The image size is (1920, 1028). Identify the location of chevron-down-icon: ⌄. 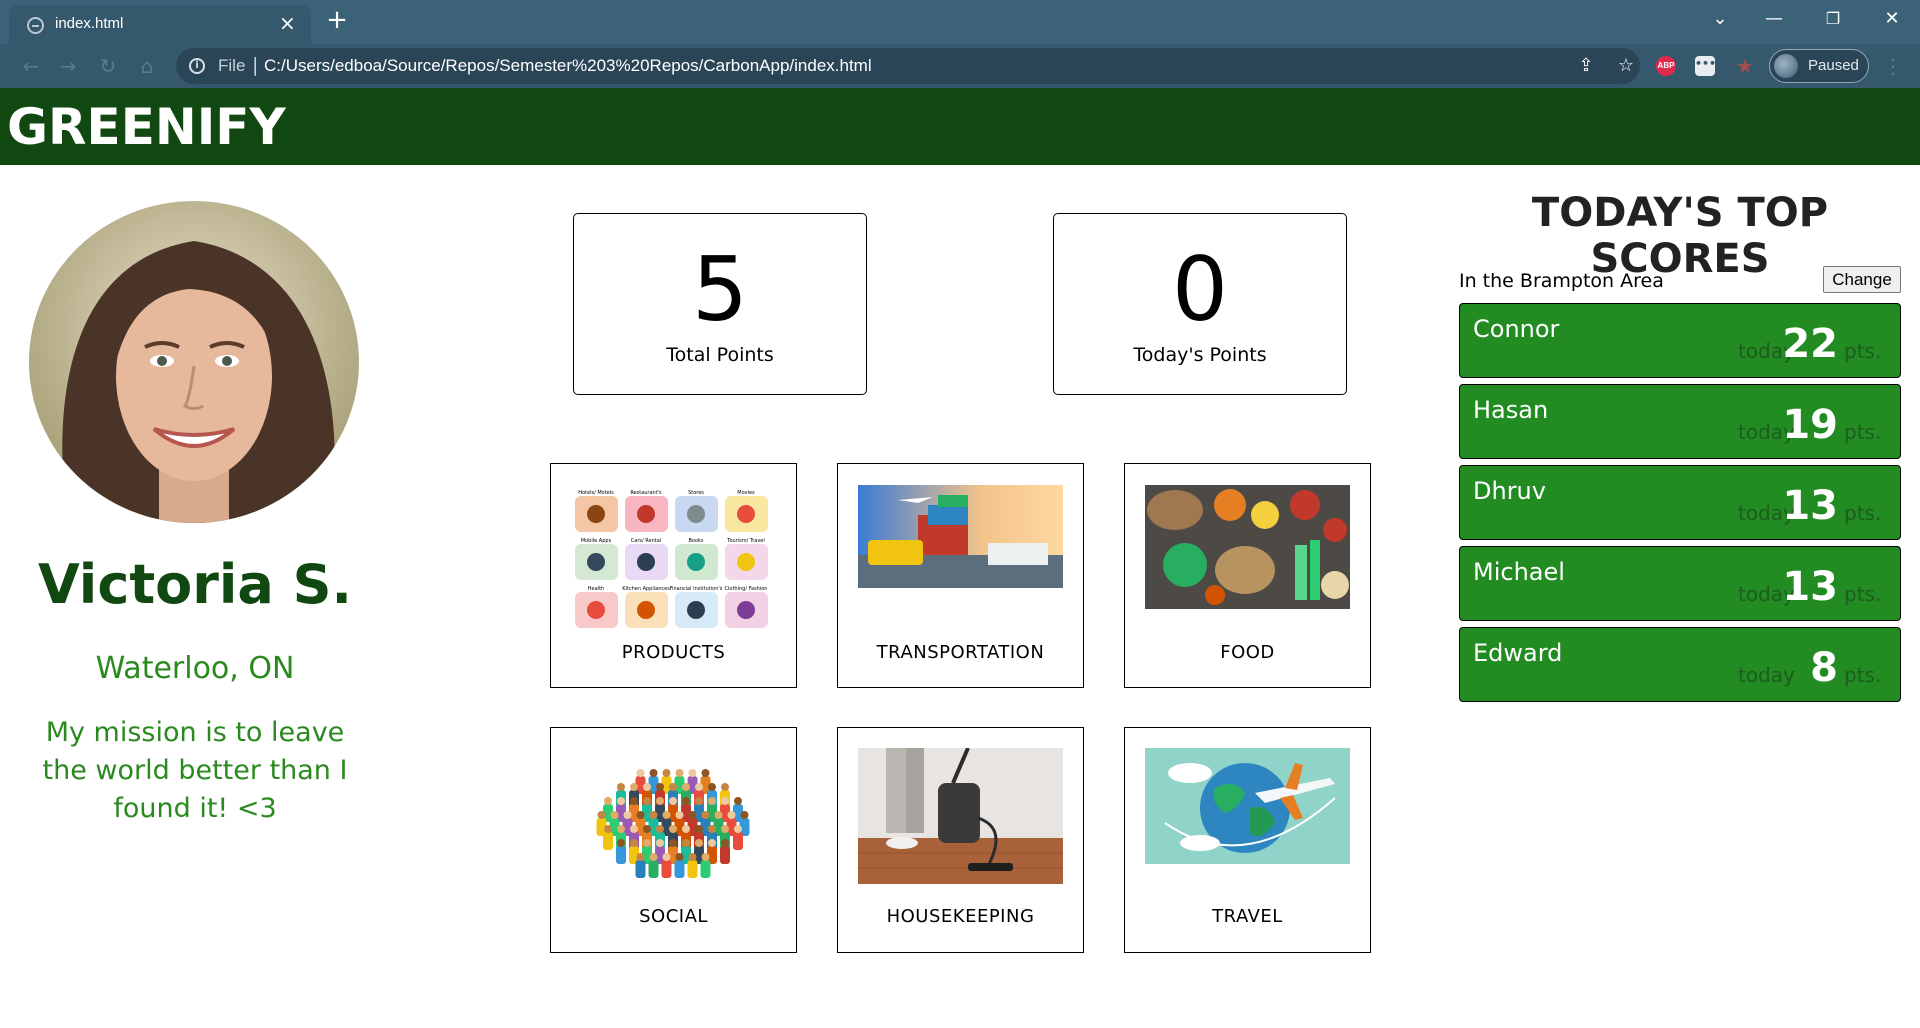
(1720, 19).